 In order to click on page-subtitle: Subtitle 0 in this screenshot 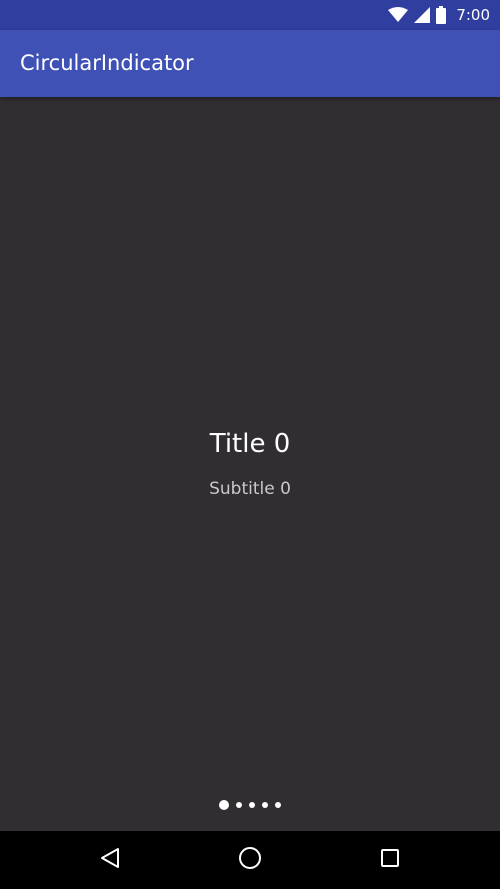, I will do `click(250, 489)`.